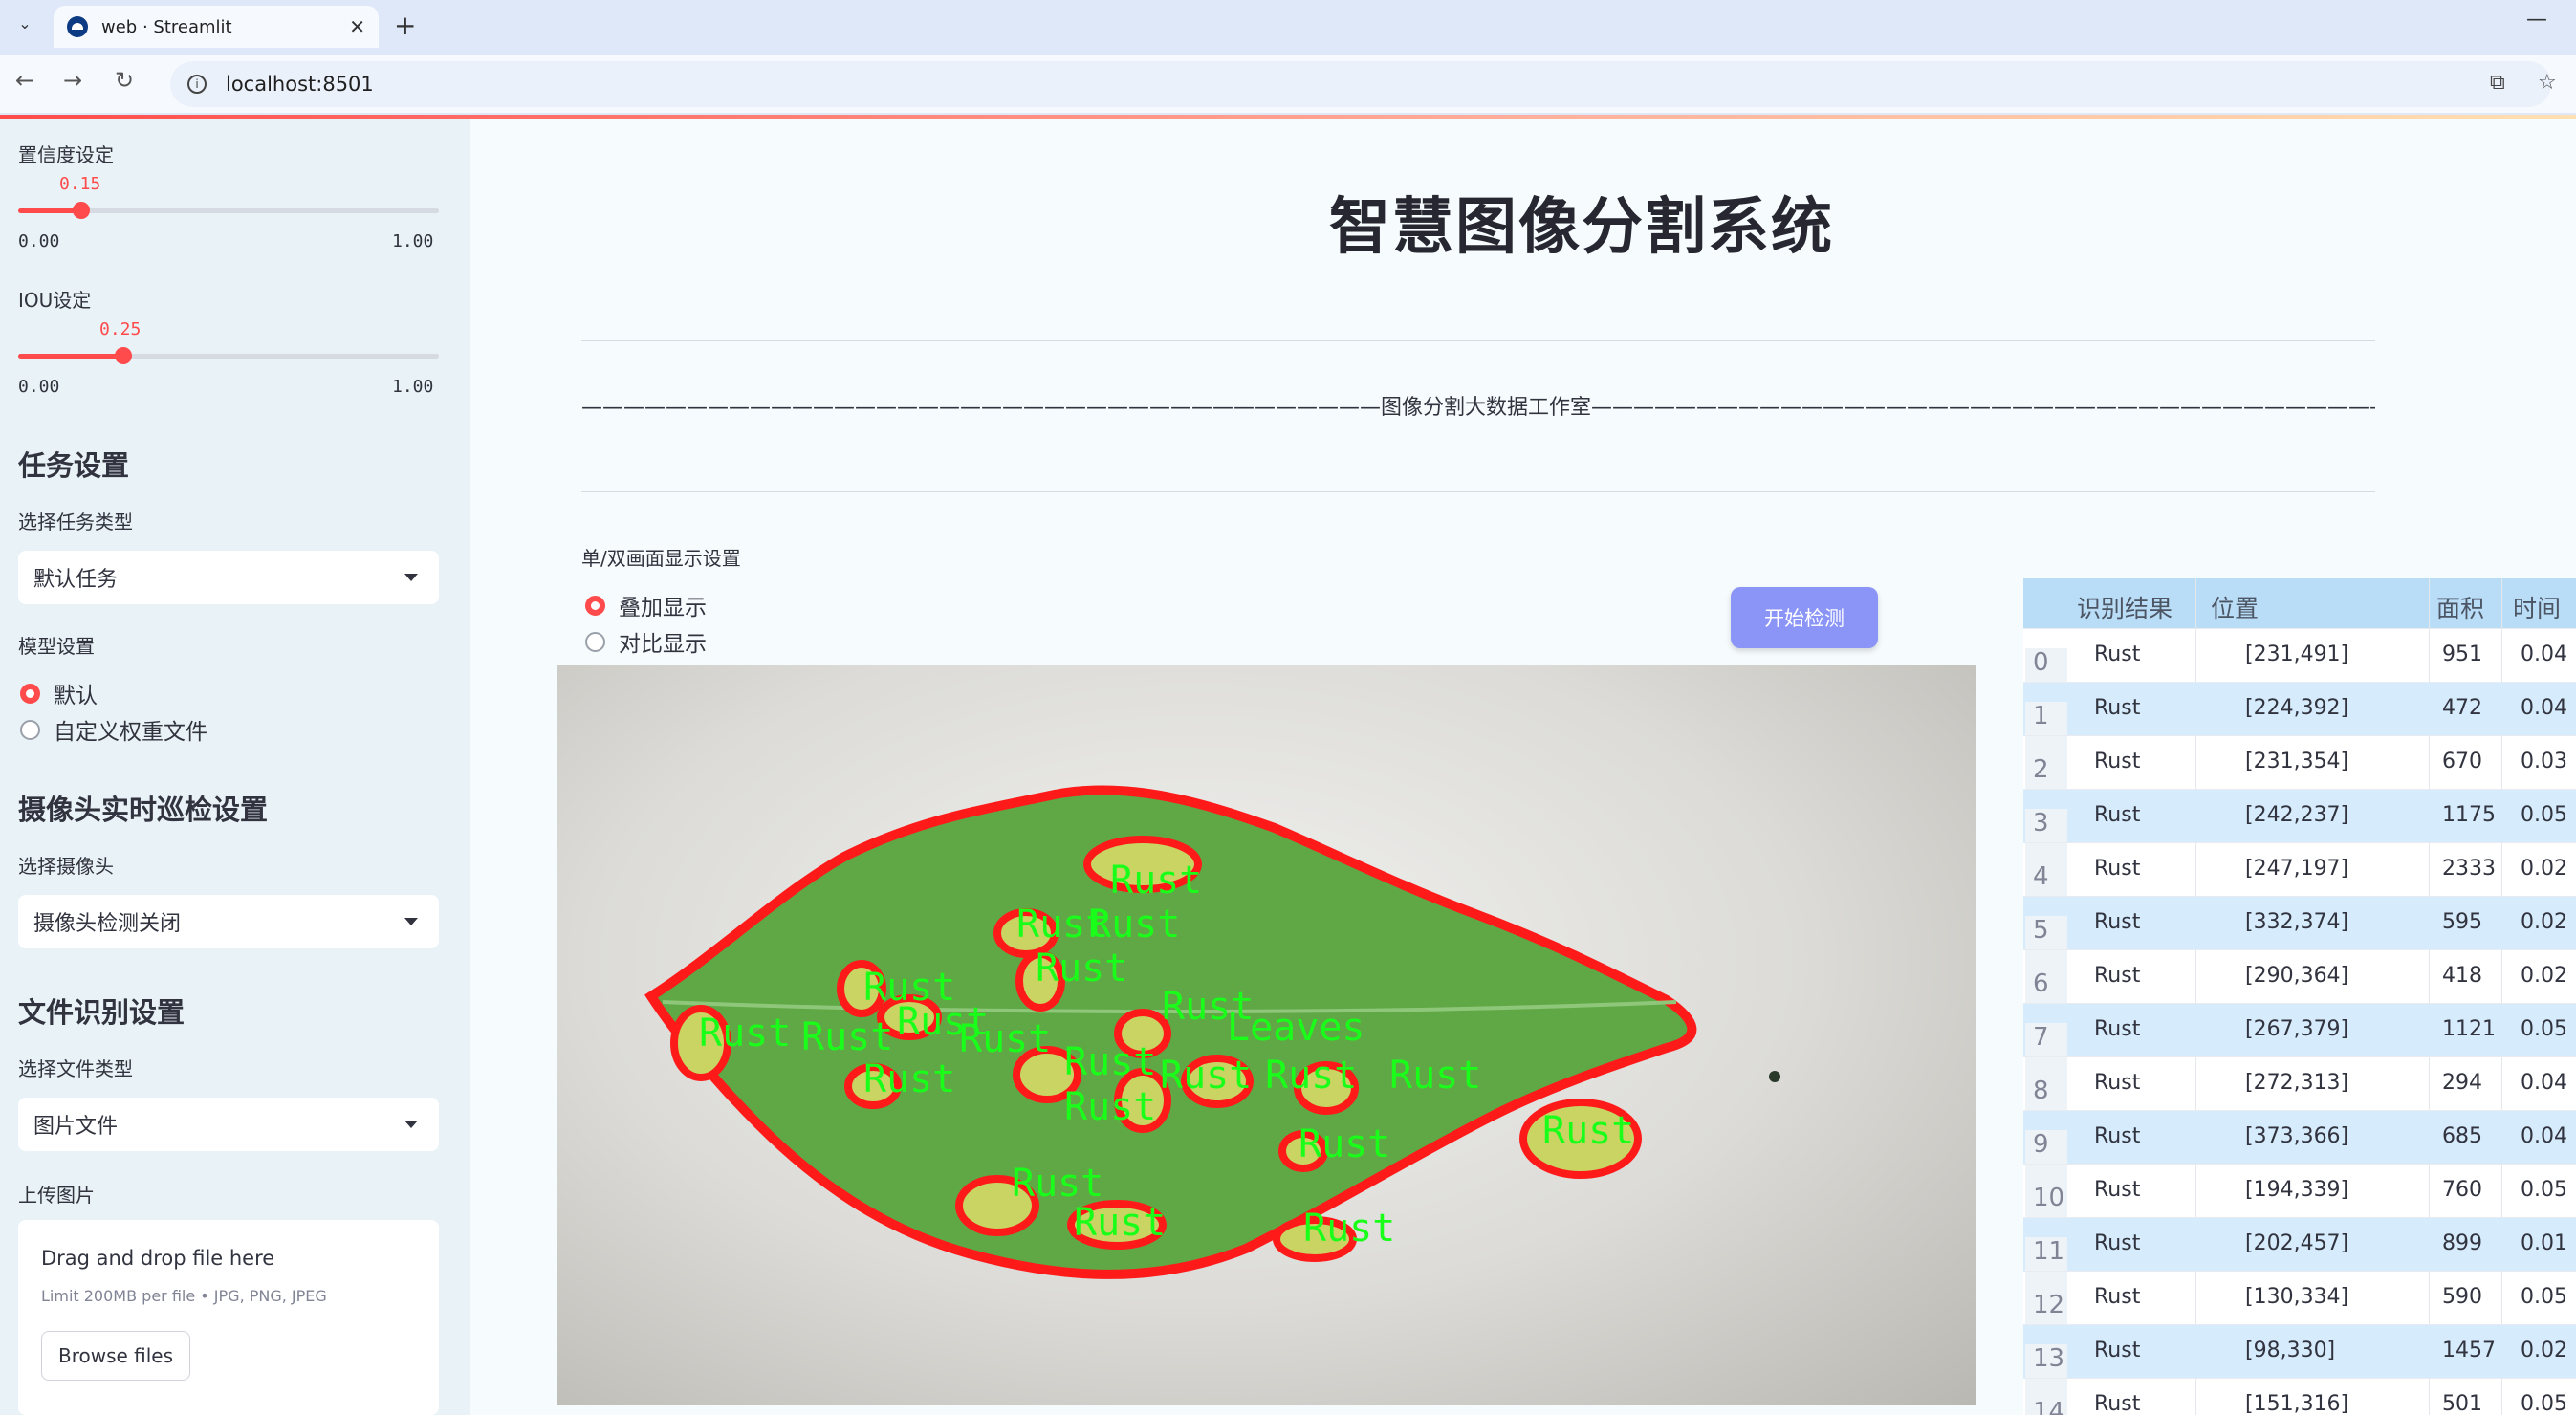 The width and height of the screenshot is (2576, 1415). What do you see at coordinates (76, 696) in the screenshot?
I see `model-option-label: 默认` at bounding box center [76, 696].